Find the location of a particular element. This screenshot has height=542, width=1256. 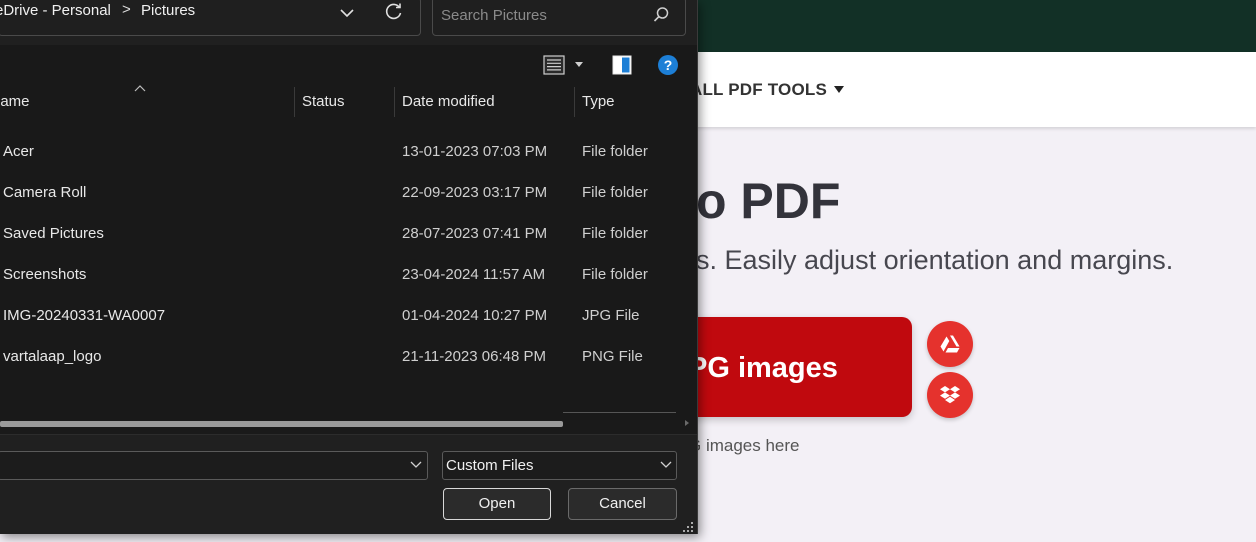

column-status: Status is located at coordinates (323, 101).